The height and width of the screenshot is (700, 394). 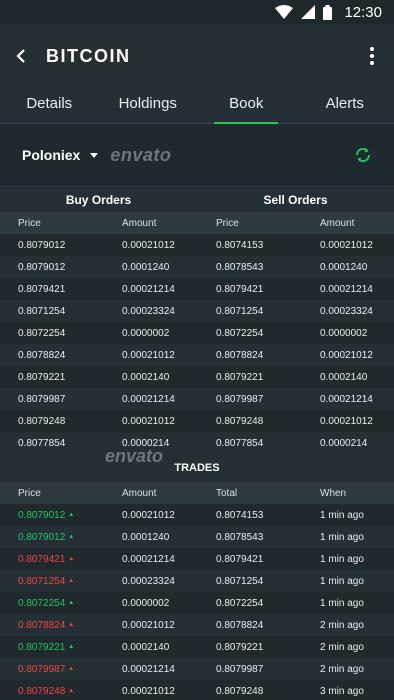 I want to click on col-trade-total: Total, so click(x=227, y=493).